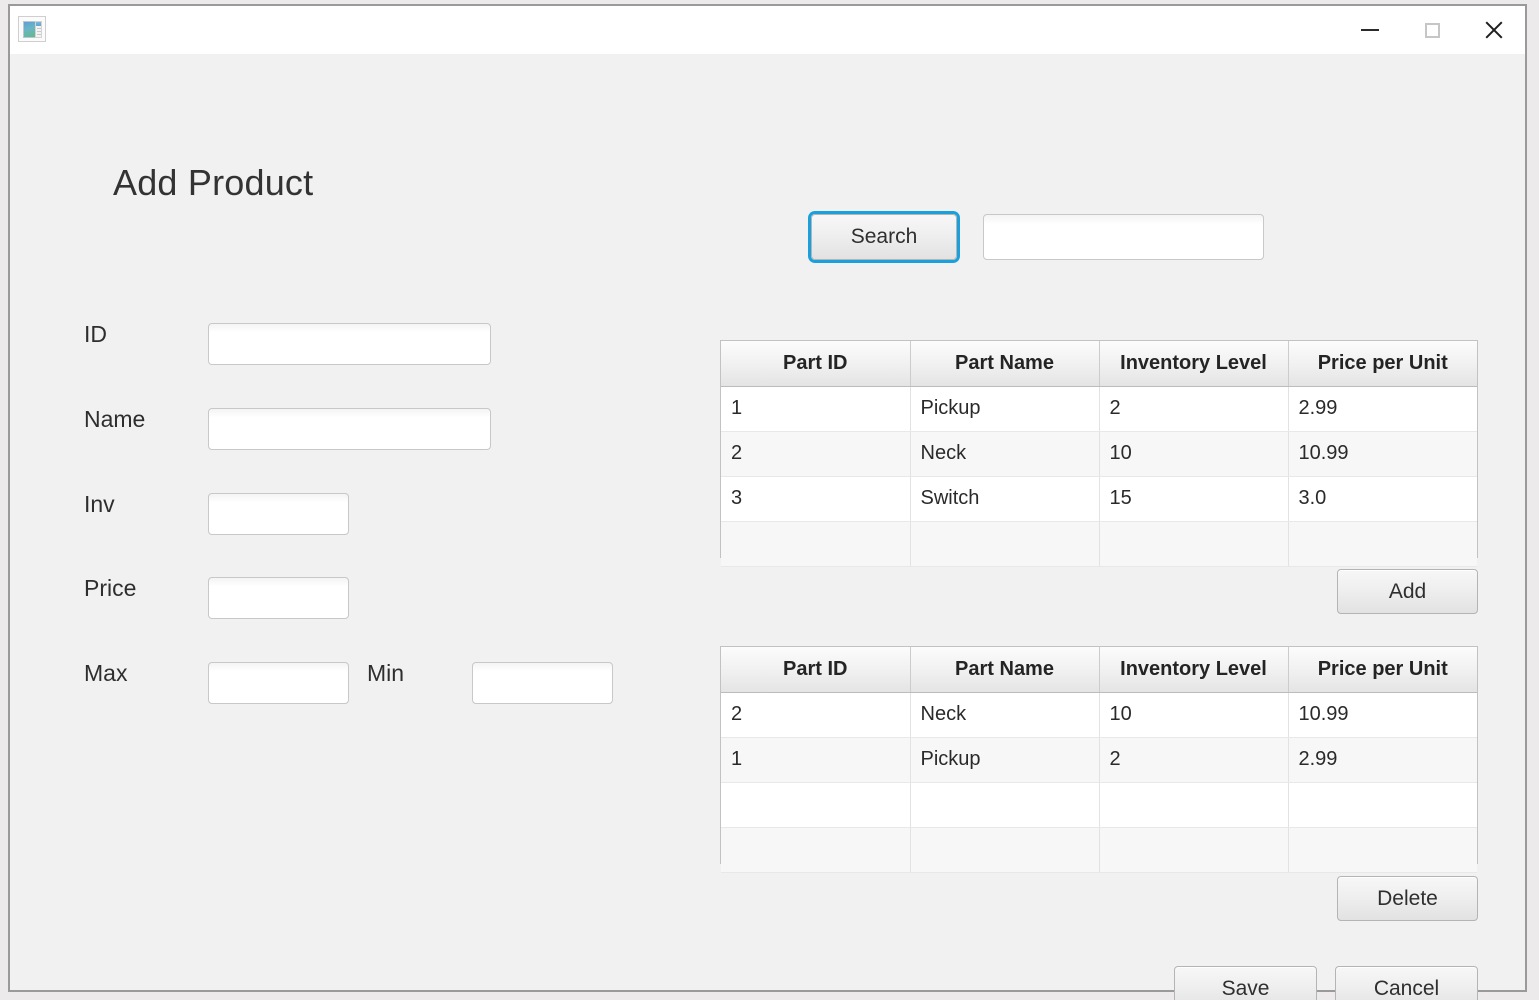  What do you see at coordinates (278, 514) in the screenshot?
I see `inv-input` at bounding box center [278, 514].